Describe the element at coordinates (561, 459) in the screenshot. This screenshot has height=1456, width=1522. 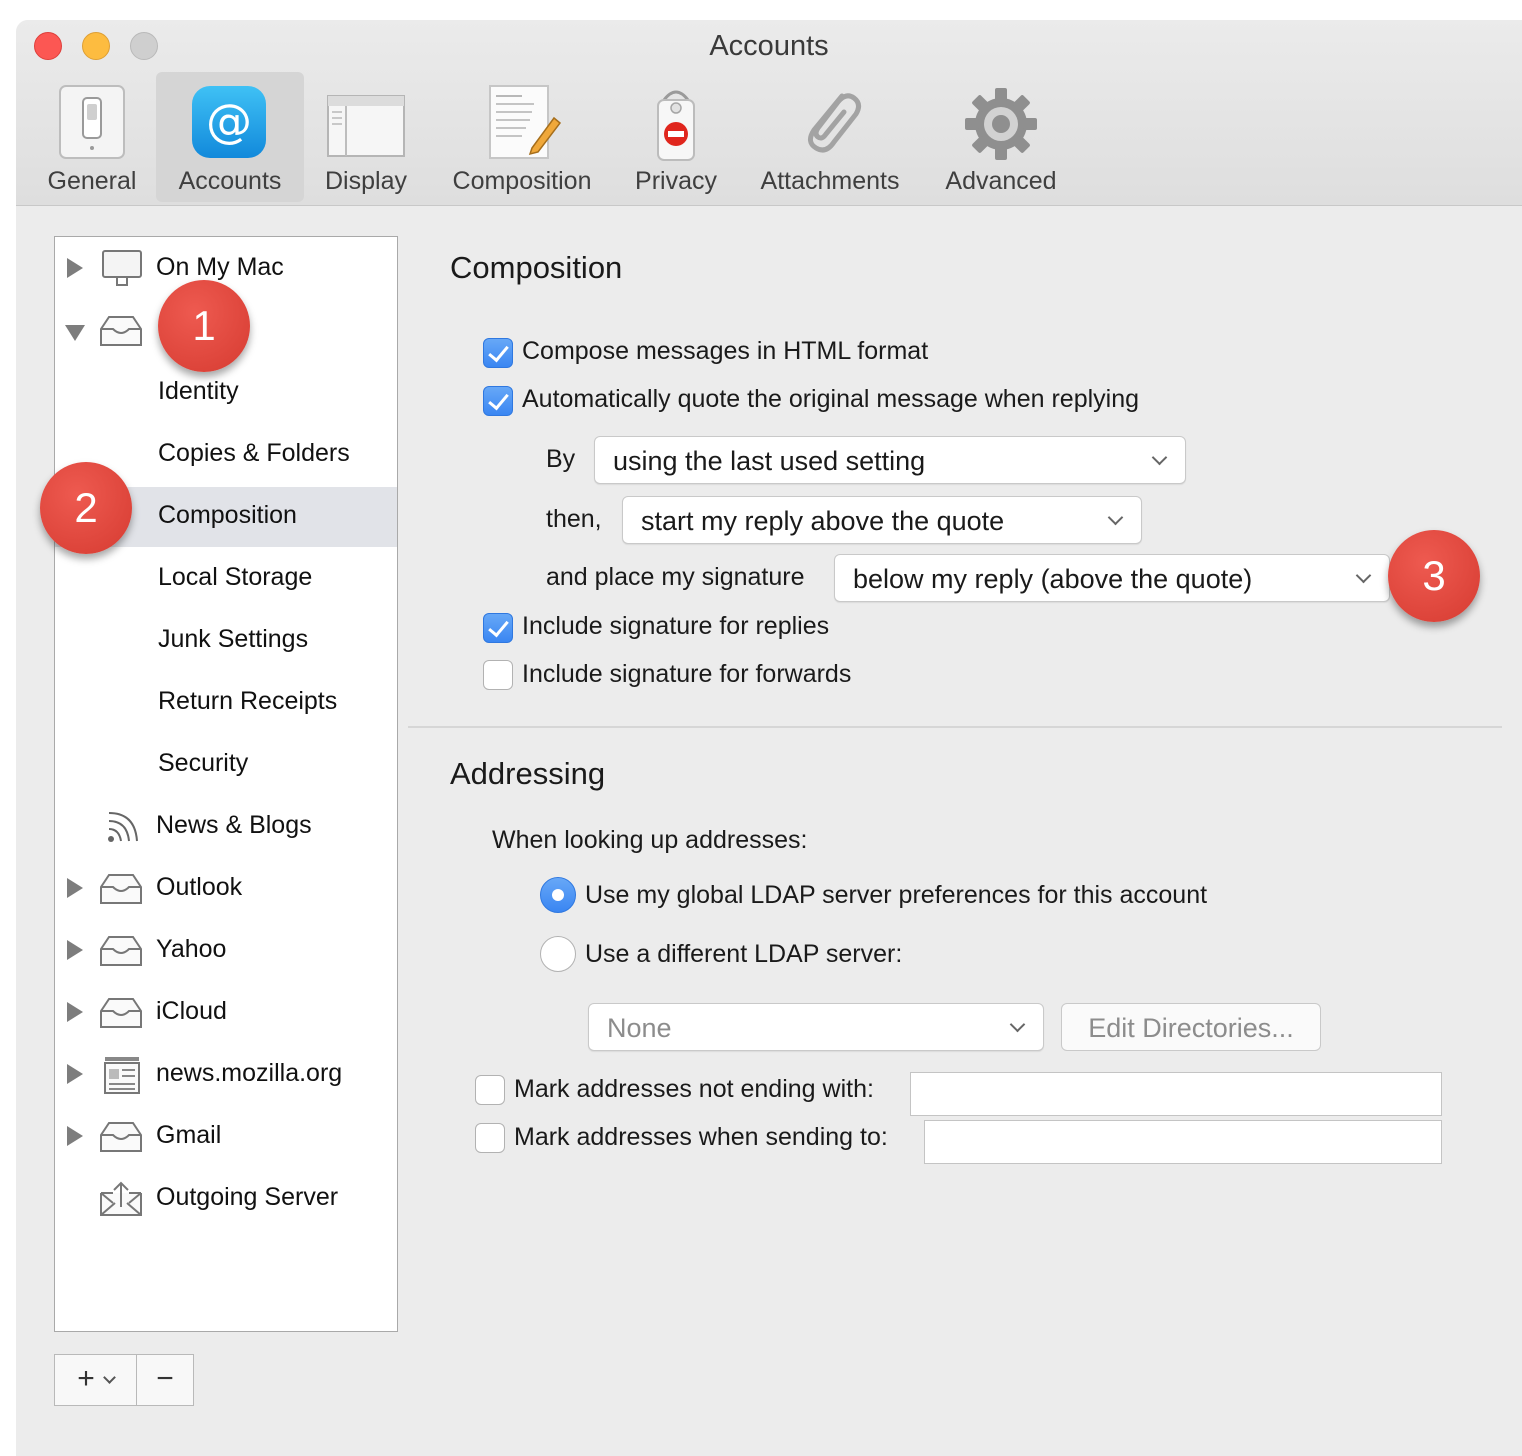
I see `by-label: By` at that location.